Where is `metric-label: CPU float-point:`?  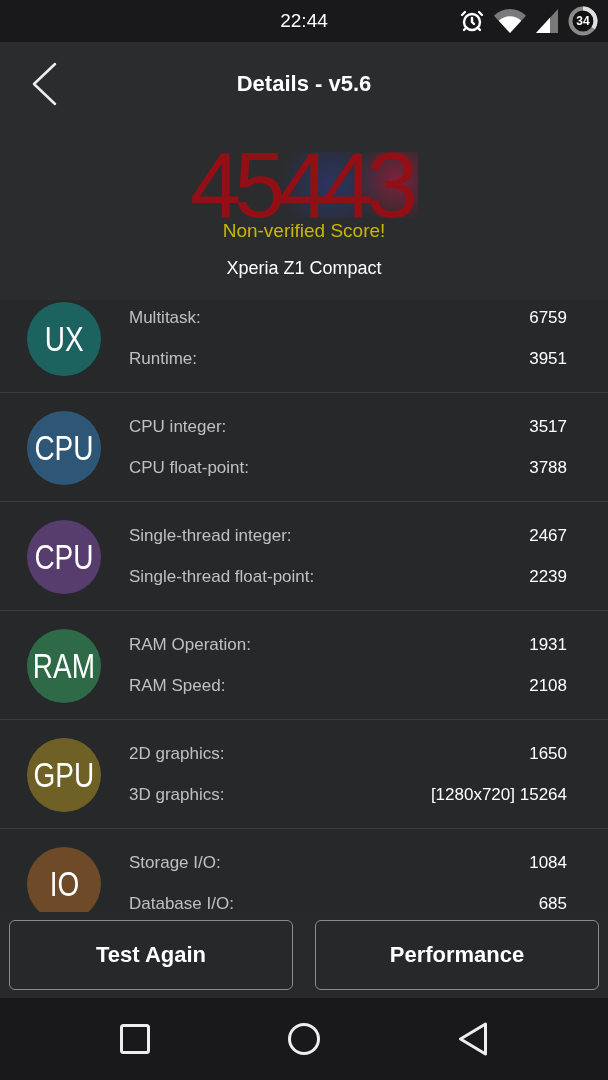 metric-label: CPU float-point: is located at coordinates (189, 468).